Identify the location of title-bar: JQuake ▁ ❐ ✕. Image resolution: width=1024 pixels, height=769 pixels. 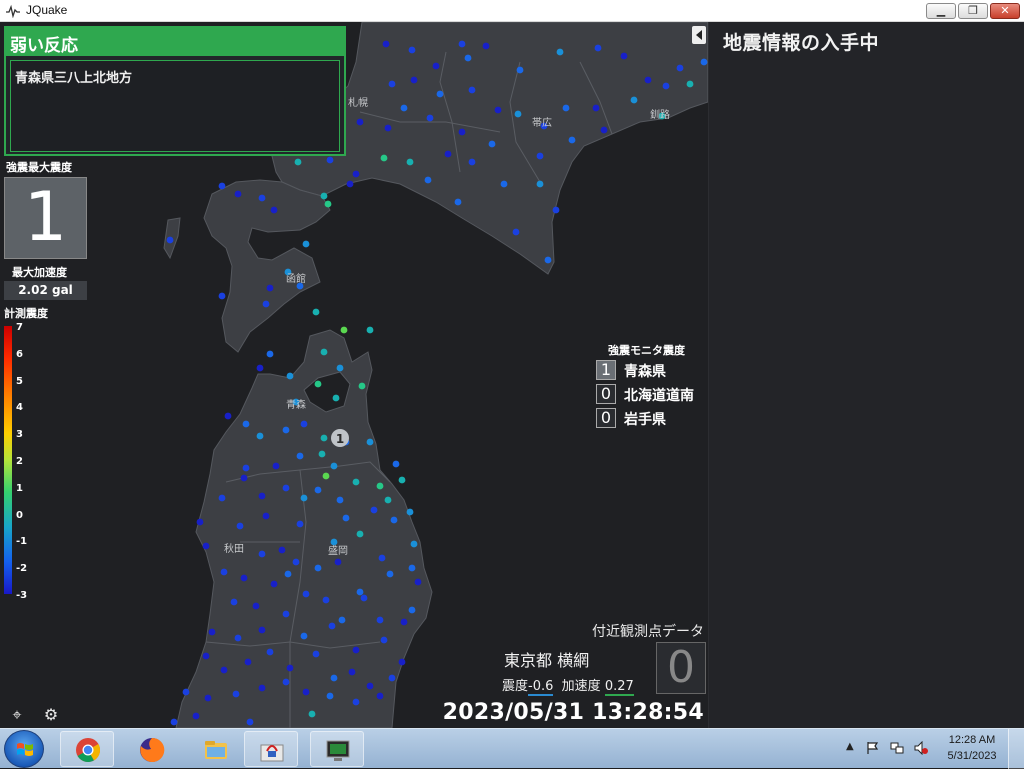
(512, 11).